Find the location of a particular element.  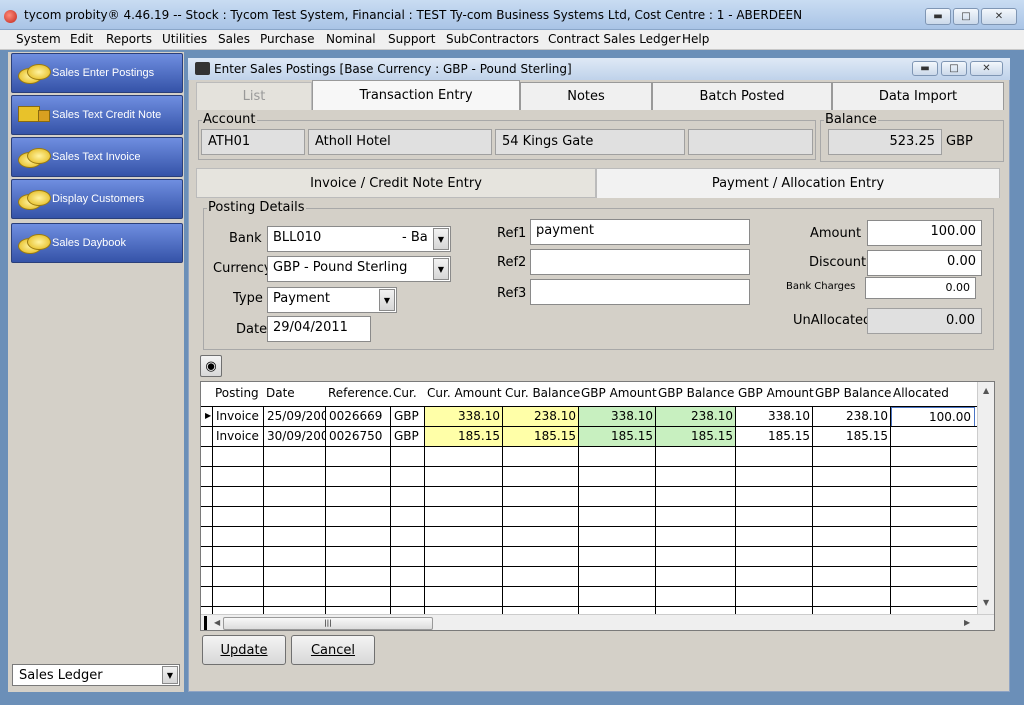

scroll-down-icon: ▼ is located at coordinates (986, 602).